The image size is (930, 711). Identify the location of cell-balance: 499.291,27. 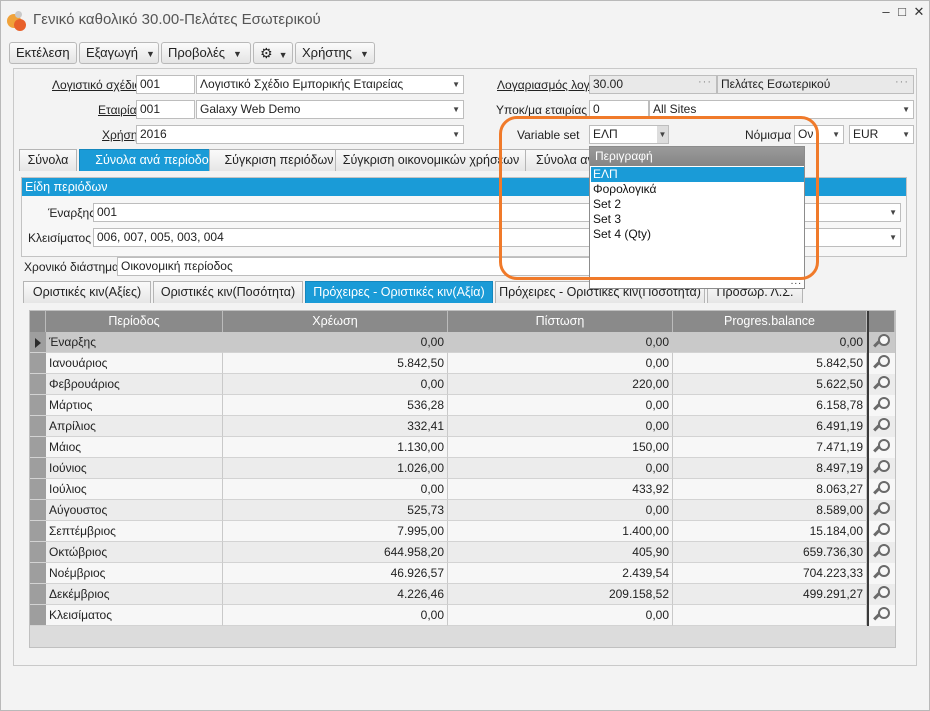
(770, 594).